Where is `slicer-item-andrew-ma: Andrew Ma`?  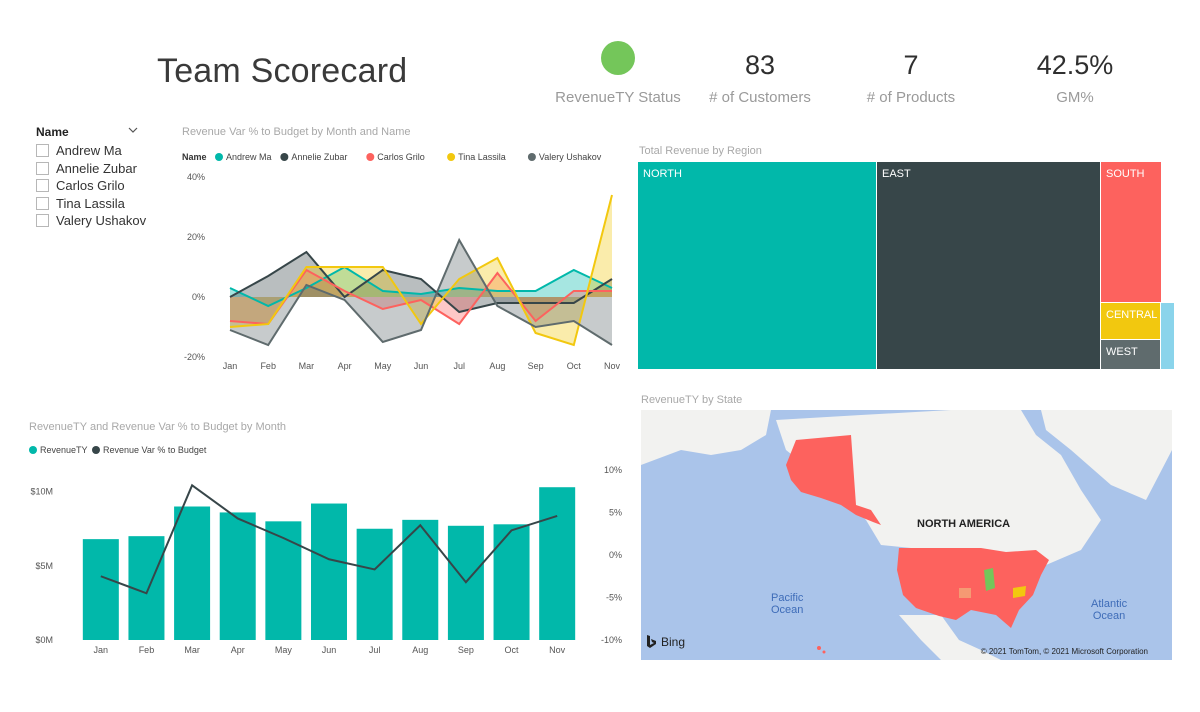
slicer-item-andrew-ma: Andrew Ma is located at coordinates (79, 150).